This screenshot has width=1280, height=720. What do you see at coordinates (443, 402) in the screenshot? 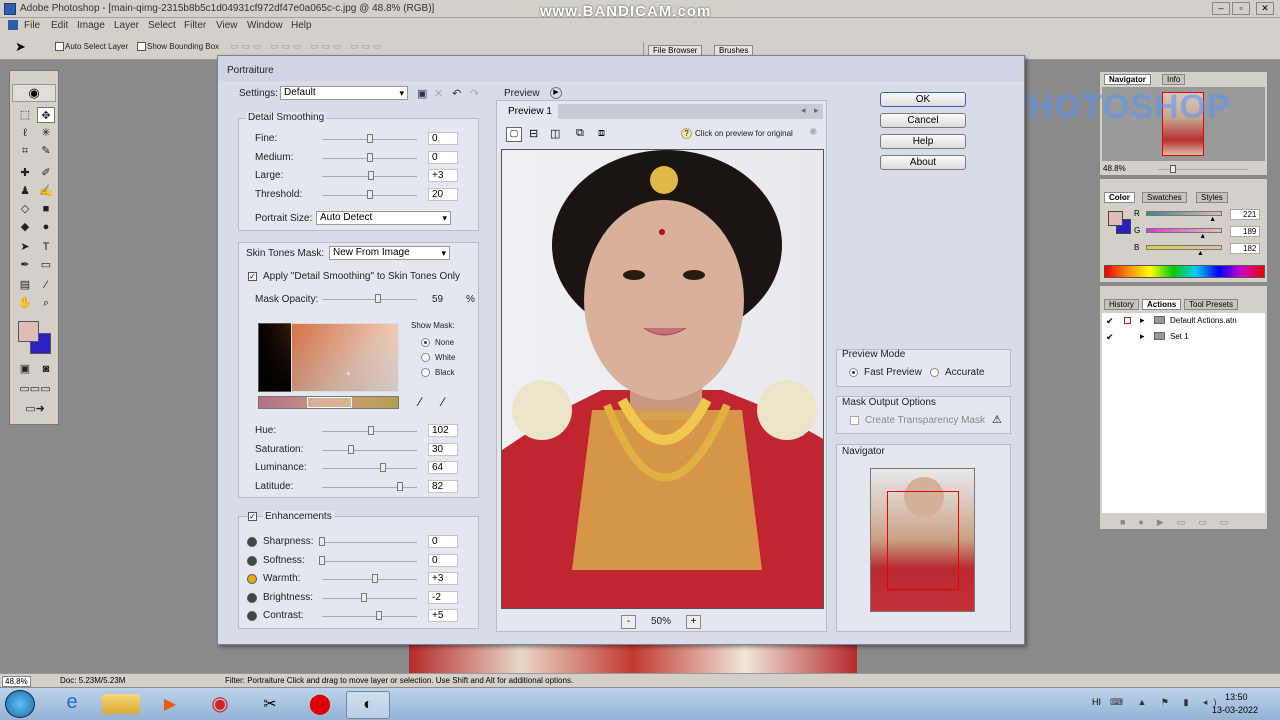
I see `eyedropper-plus-icon: ⁄` at bounding box center [443, 402].